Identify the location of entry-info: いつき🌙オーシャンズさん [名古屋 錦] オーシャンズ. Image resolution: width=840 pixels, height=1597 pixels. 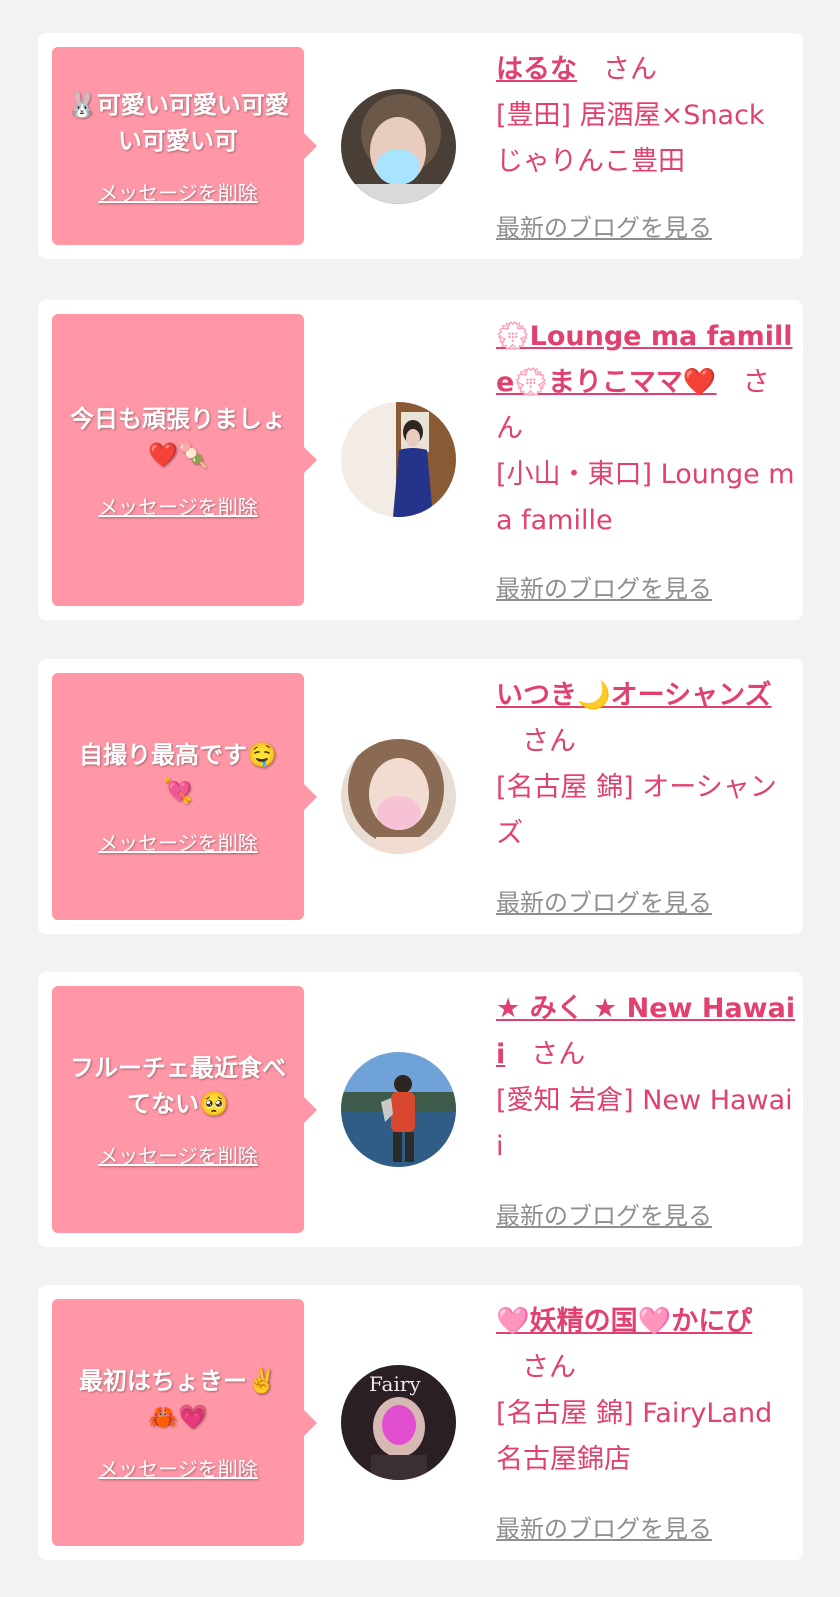
(646, 765).